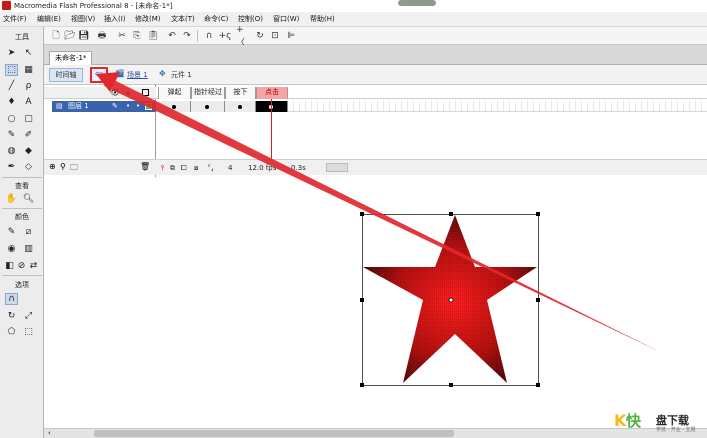  I want to click on brush-tool-icon: ✐, so click(28, 135).